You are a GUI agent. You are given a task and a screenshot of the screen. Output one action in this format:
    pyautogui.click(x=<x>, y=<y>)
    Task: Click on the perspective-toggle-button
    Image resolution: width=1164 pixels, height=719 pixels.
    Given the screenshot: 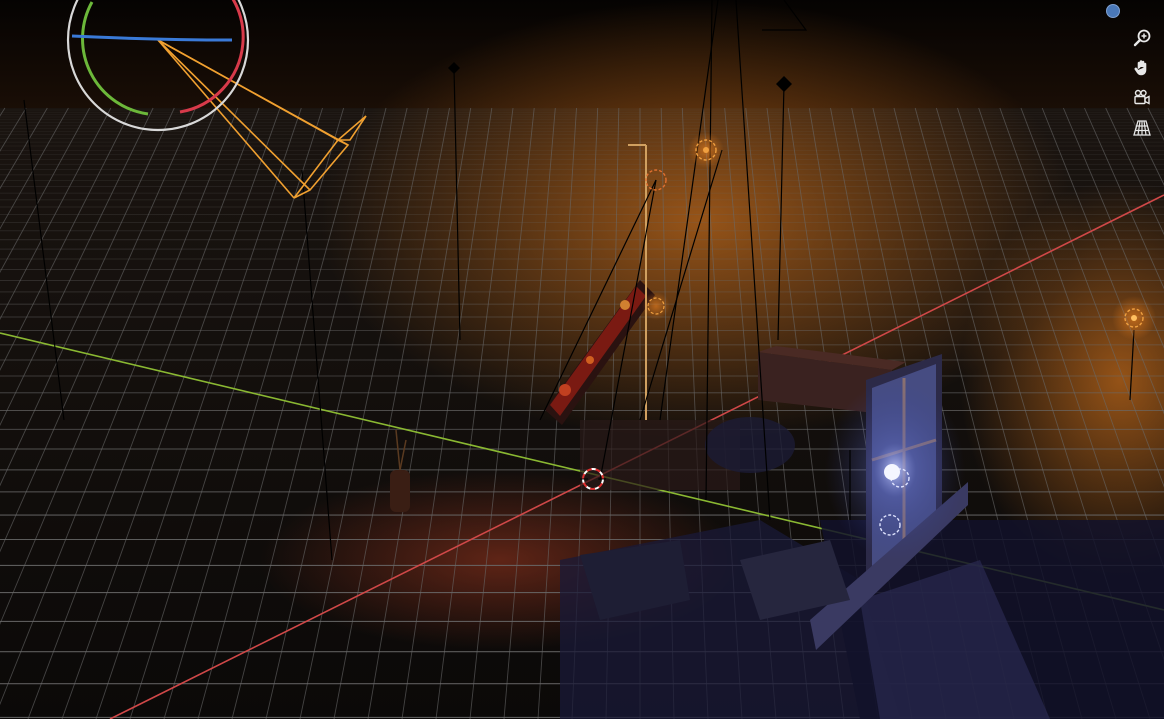 What is the action you would take?
    pyautogui.click(x=1142, y=128)
    